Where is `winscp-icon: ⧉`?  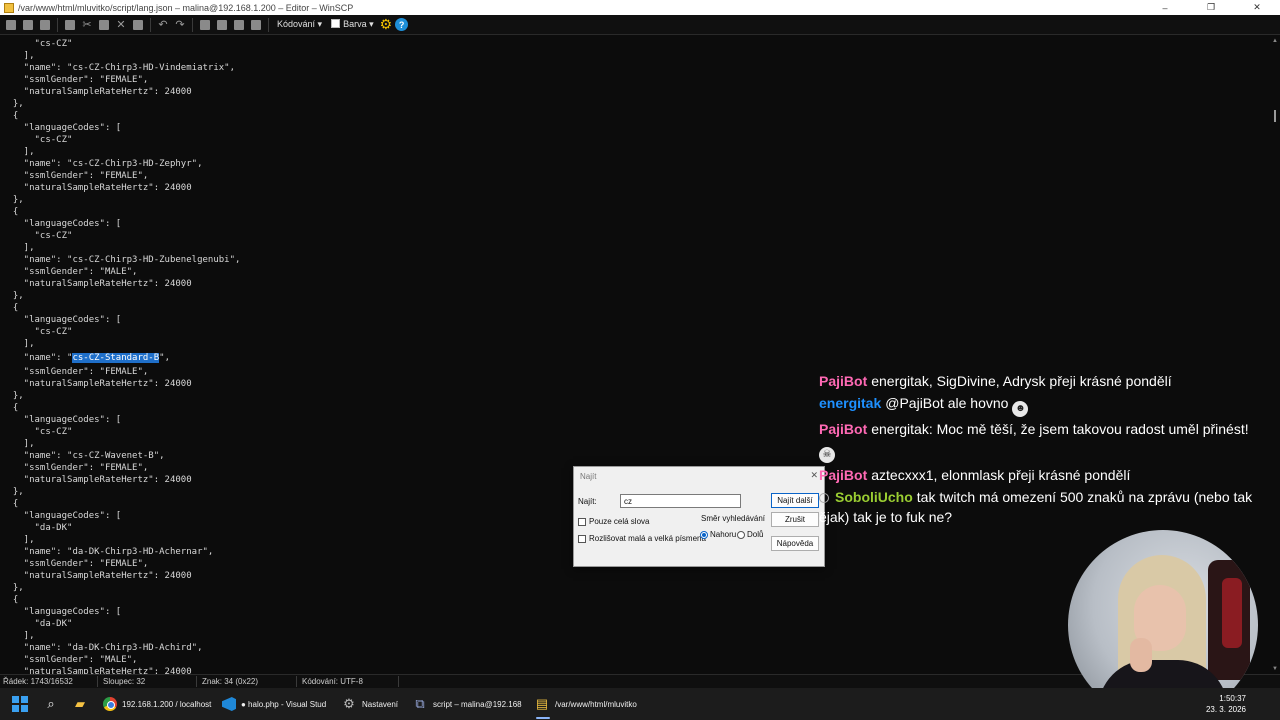
winscp-icon: ⧉ is located at coordinates (420, 703).